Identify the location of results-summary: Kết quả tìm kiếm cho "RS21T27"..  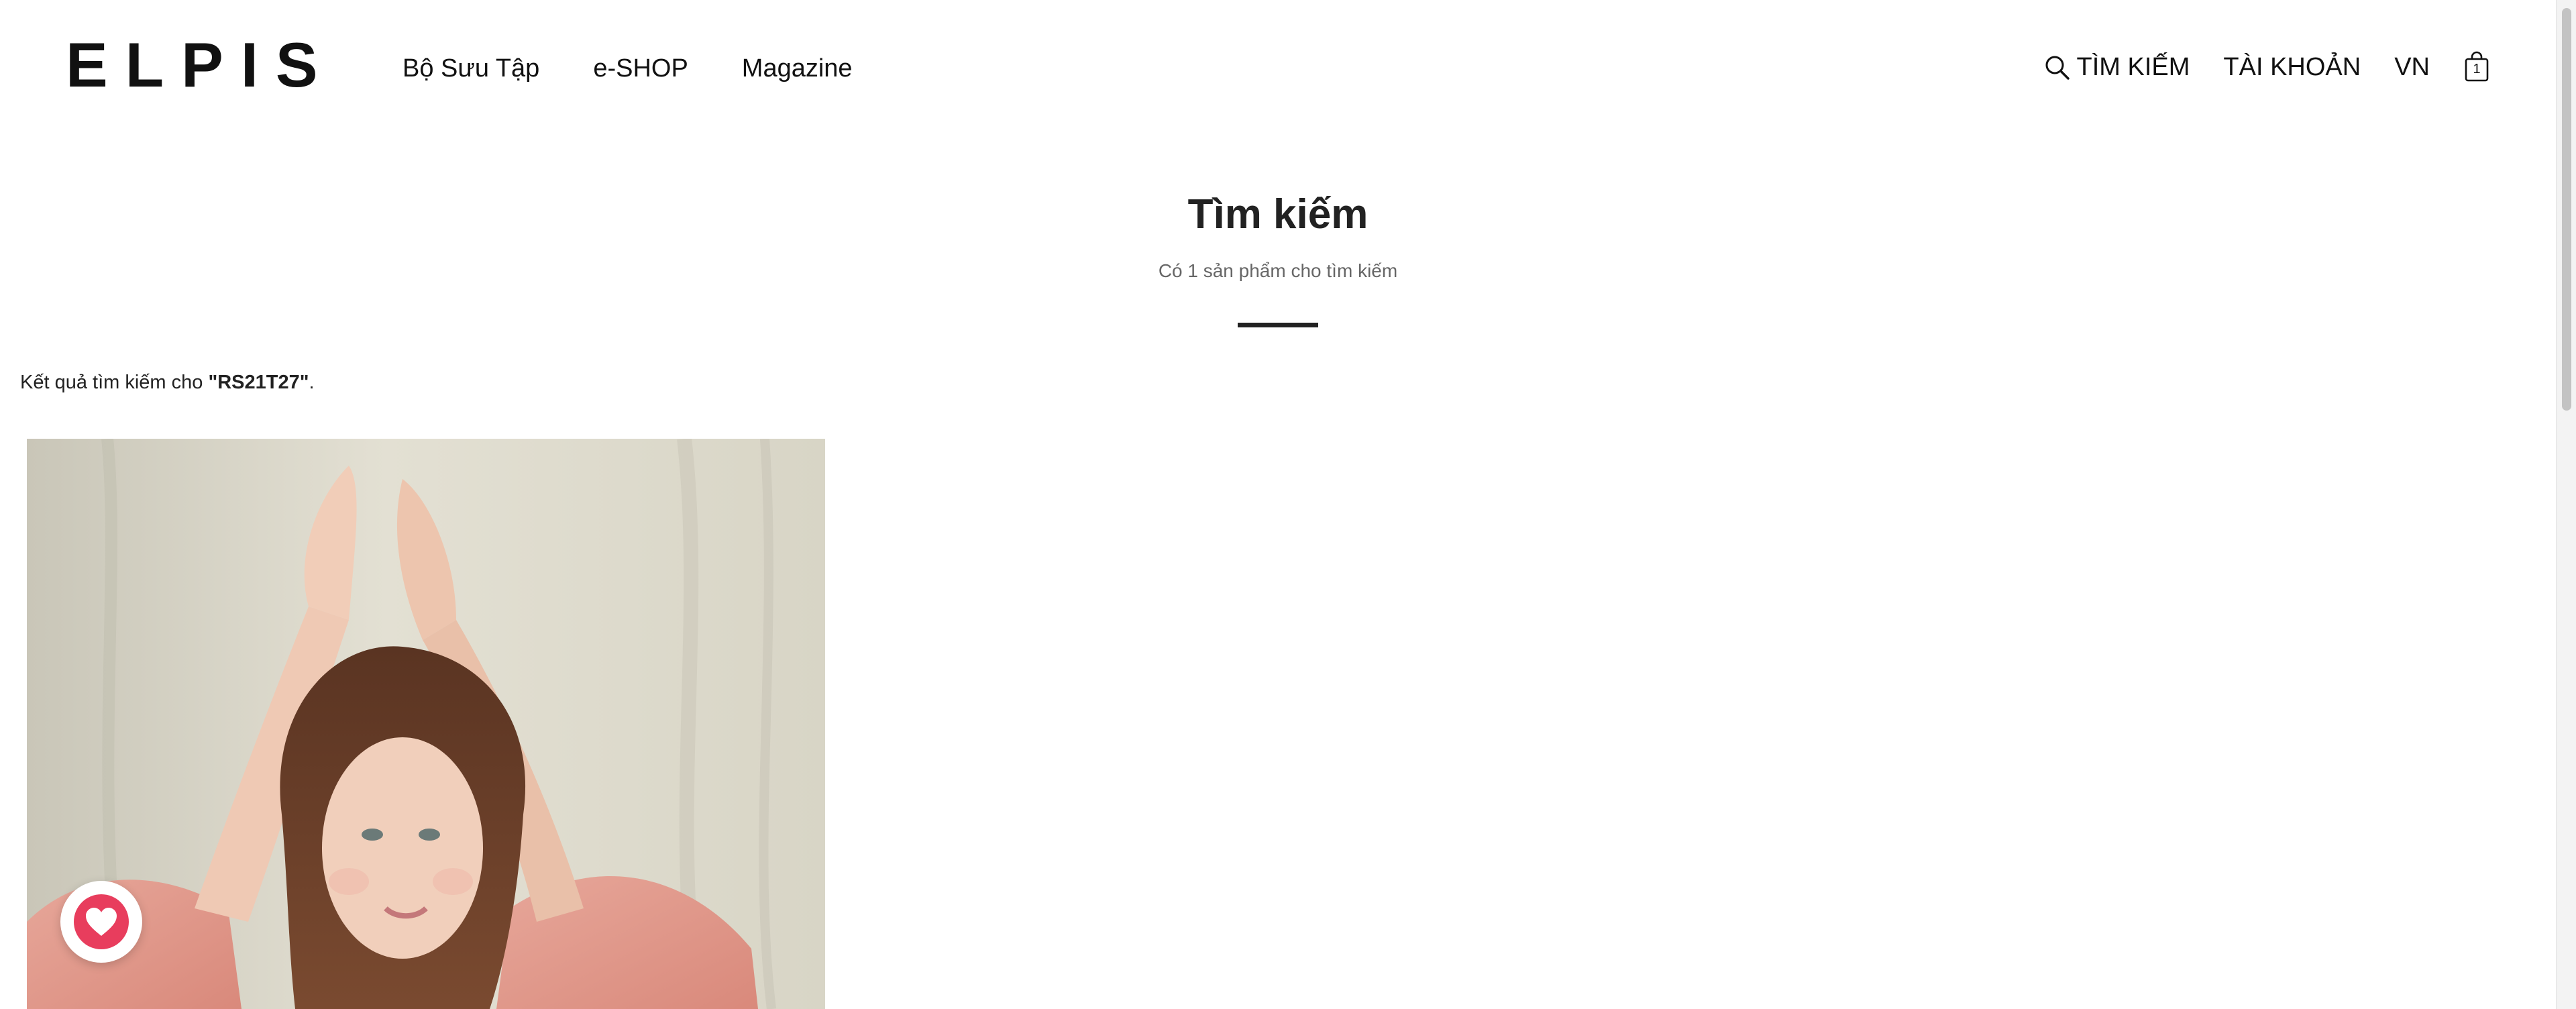
(167, 382).